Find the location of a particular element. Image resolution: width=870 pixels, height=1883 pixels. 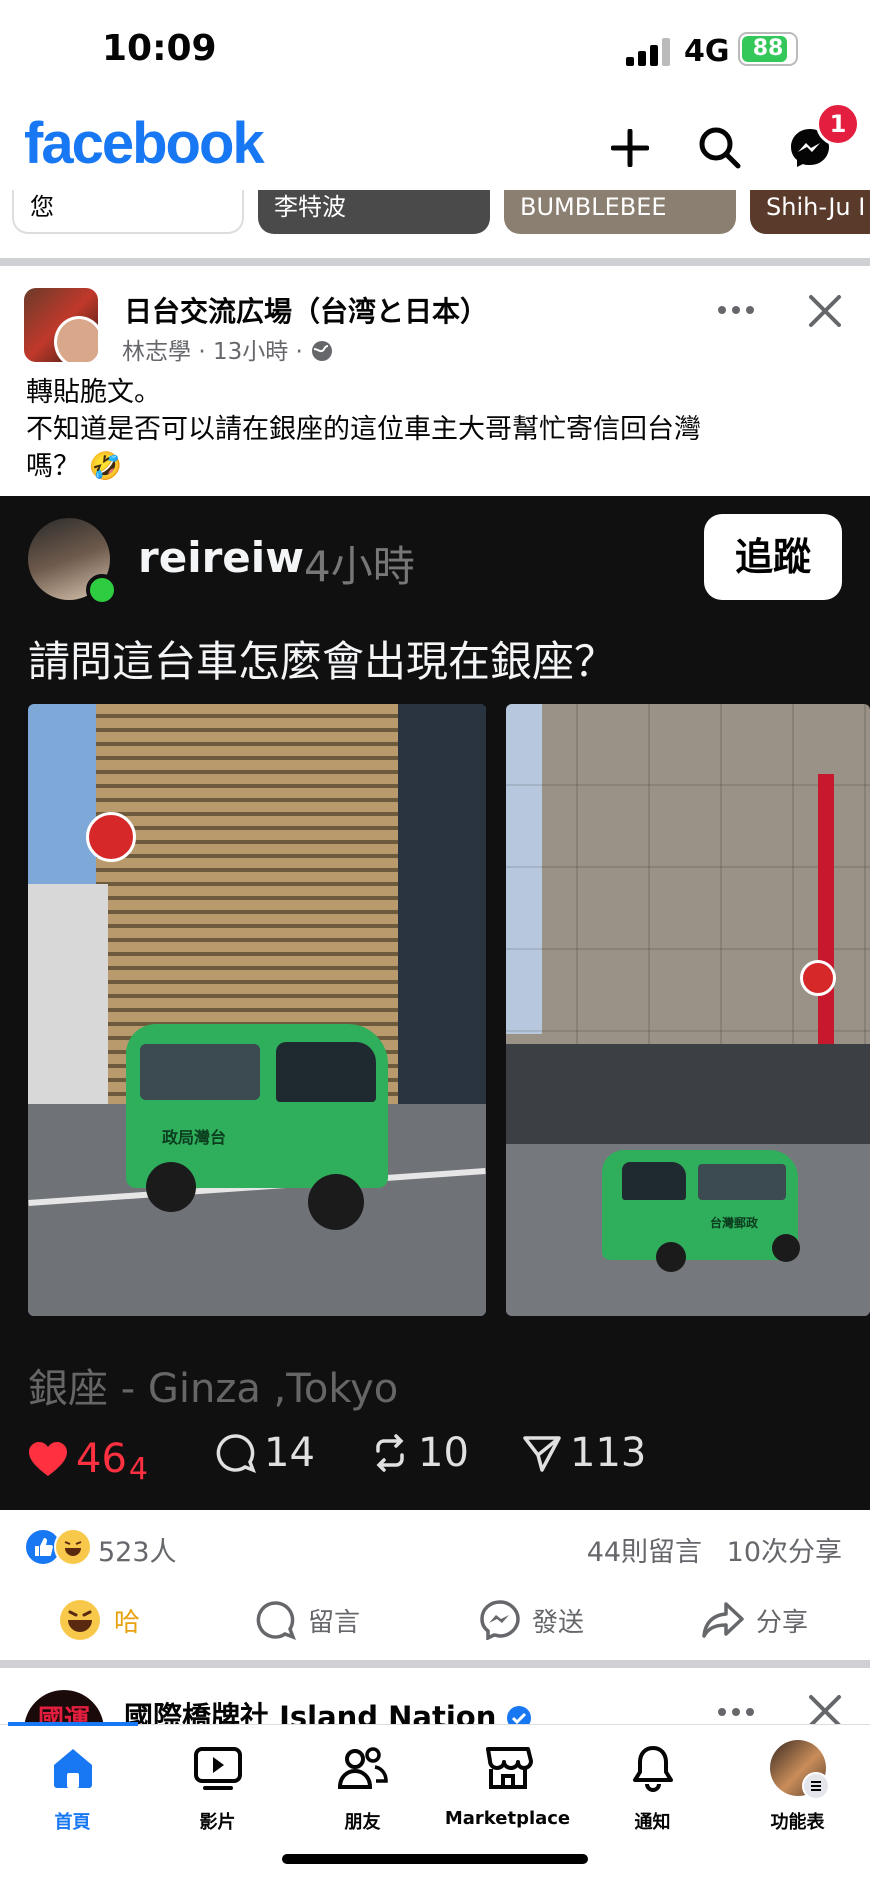

tab-label: 功能表 is located at coordinates (797, 1822).